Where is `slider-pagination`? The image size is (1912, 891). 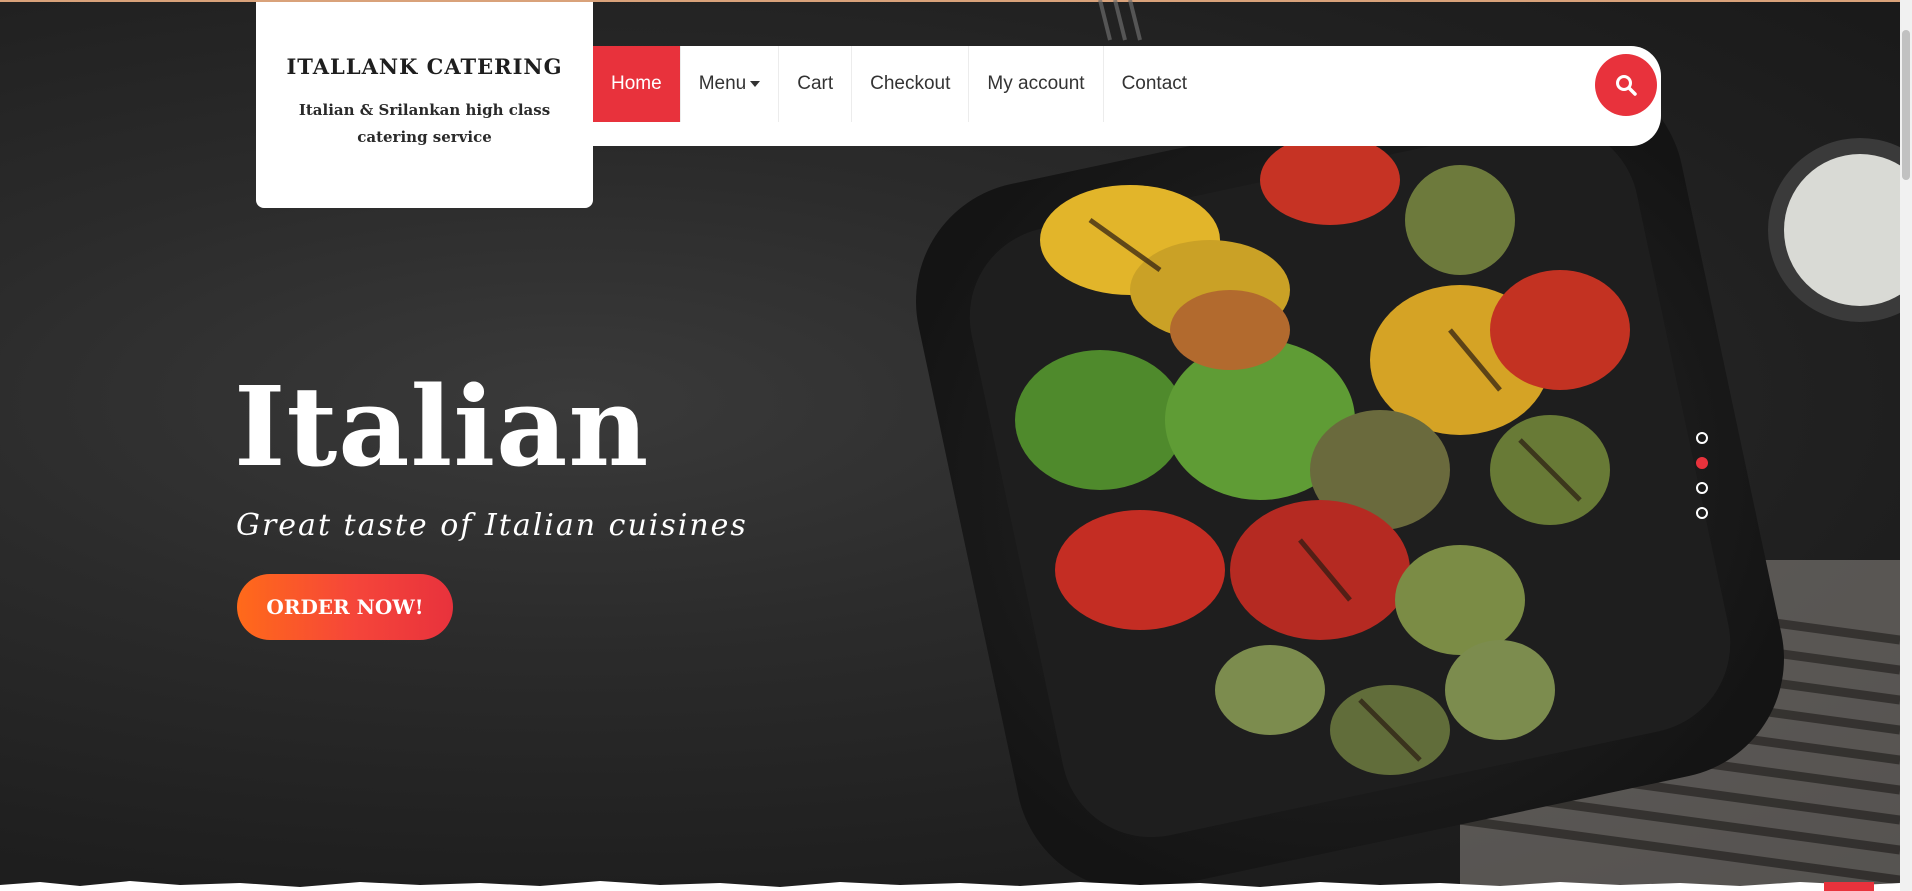 slider-pagination is located at coordinates (1702, 482).